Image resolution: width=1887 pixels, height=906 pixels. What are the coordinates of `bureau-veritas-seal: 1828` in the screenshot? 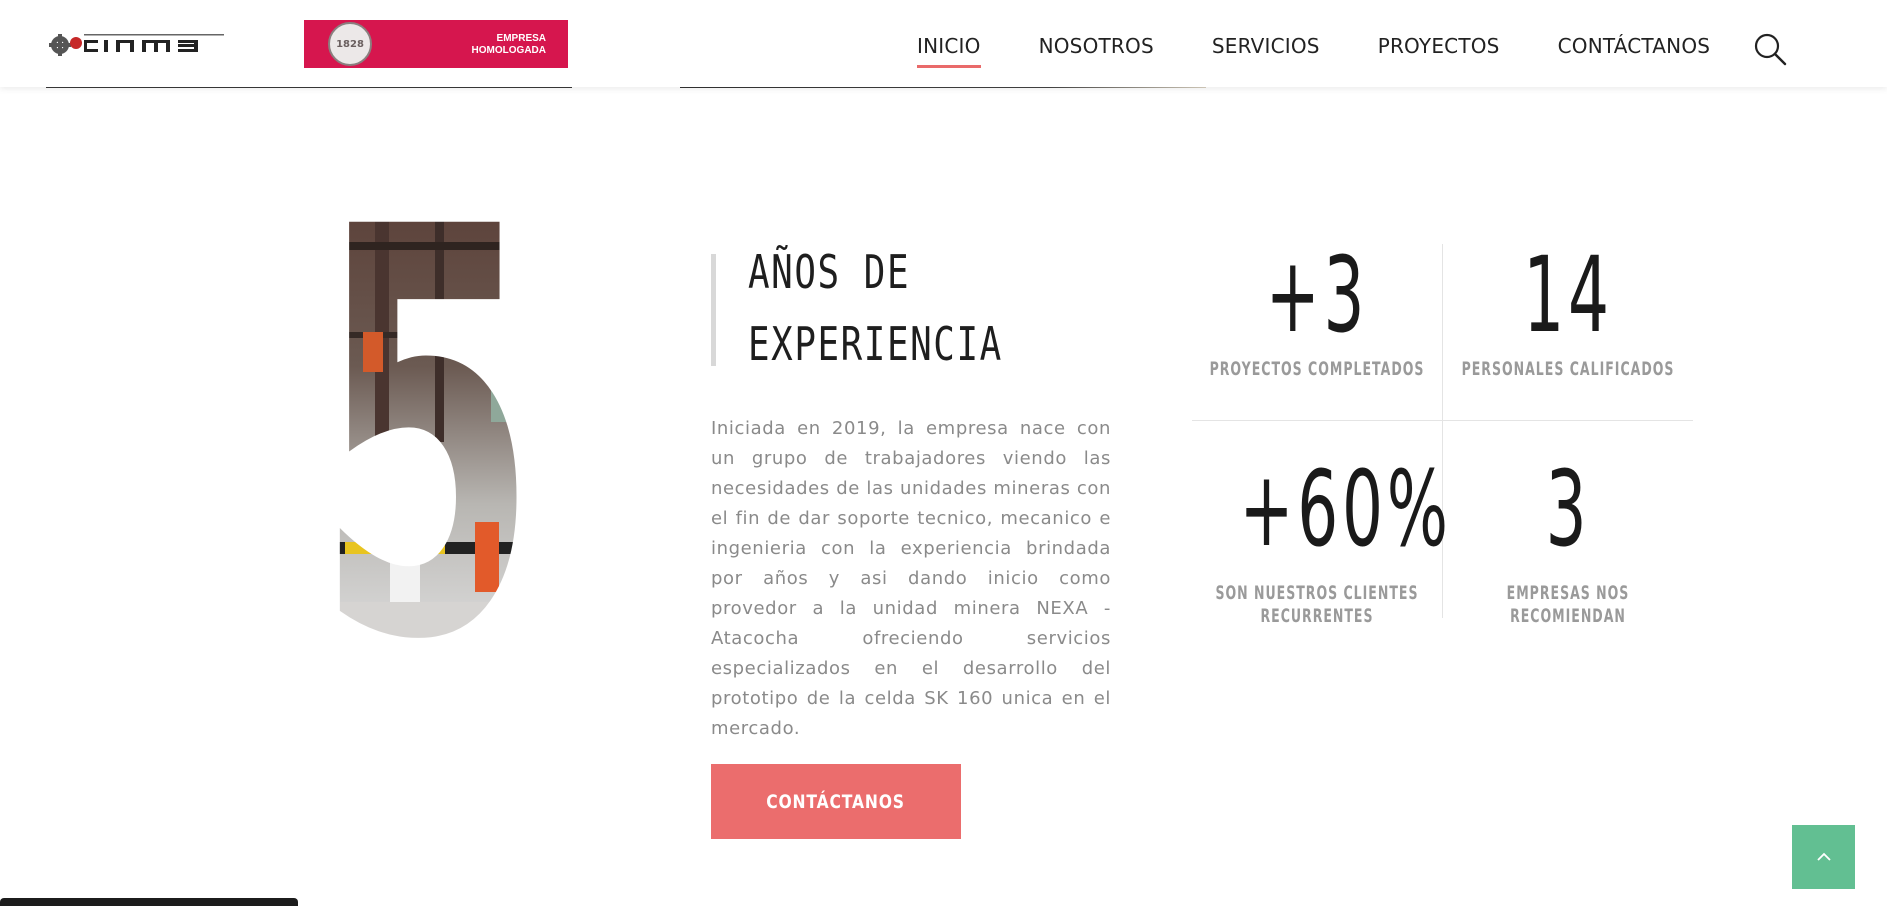 It's located at (350, 44).